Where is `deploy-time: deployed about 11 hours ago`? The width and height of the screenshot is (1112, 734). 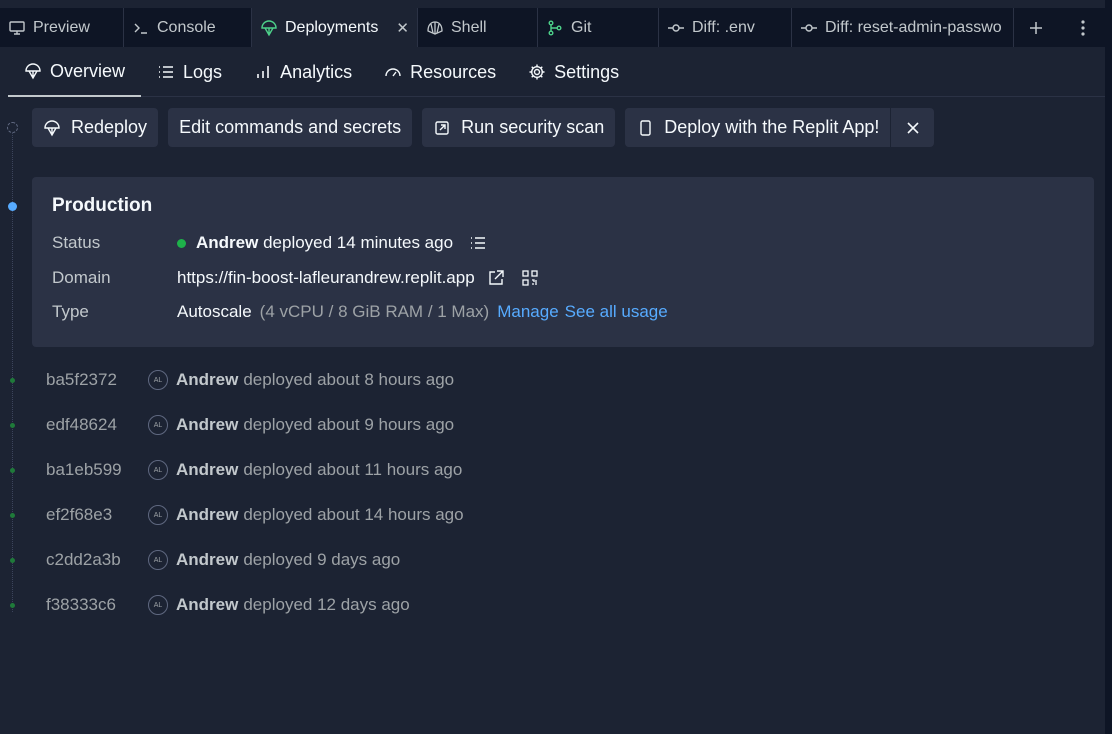
deploy-time: deployed about 11 hours ago is located at coordinates (353, 469).